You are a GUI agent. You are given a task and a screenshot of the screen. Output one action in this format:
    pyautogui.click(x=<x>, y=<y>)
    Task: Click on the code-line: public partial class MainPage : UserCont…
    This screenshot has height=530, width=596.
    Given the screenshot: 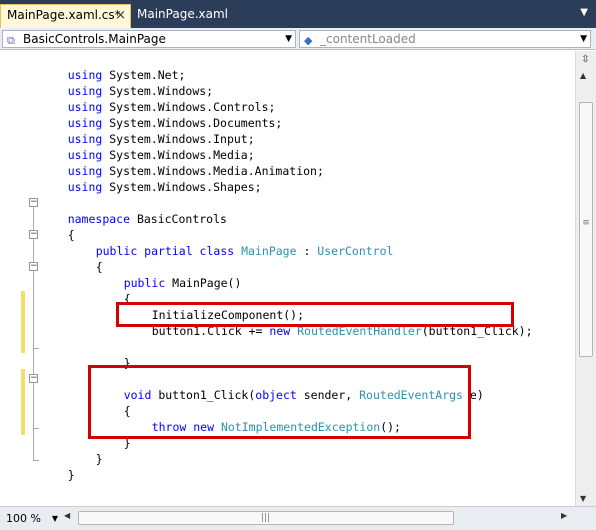 What is the action you would take?
    pyautogui.click(x=231, y=242)
    